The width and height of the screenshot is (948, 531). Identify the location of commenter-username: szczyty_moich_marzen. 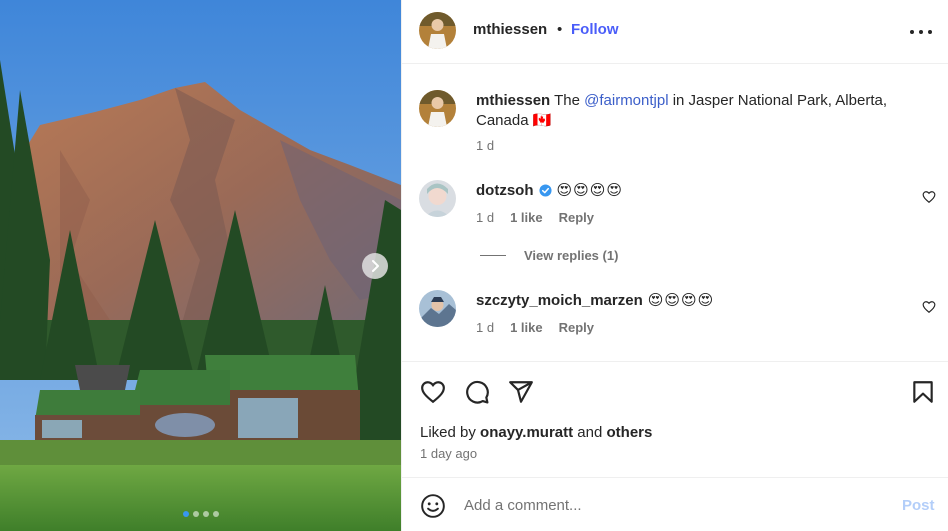
(559, 300).